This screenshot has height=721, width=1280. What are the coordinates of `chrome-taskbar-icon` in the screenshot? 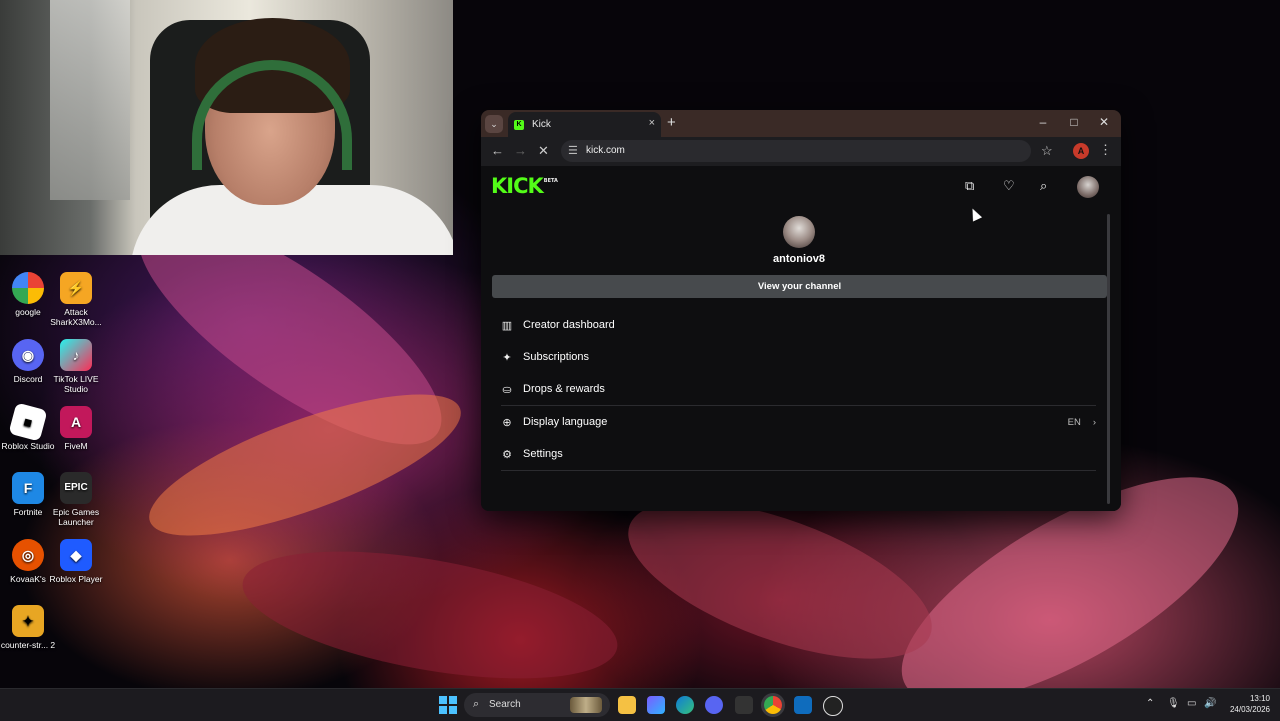 It's located at (773, 705).